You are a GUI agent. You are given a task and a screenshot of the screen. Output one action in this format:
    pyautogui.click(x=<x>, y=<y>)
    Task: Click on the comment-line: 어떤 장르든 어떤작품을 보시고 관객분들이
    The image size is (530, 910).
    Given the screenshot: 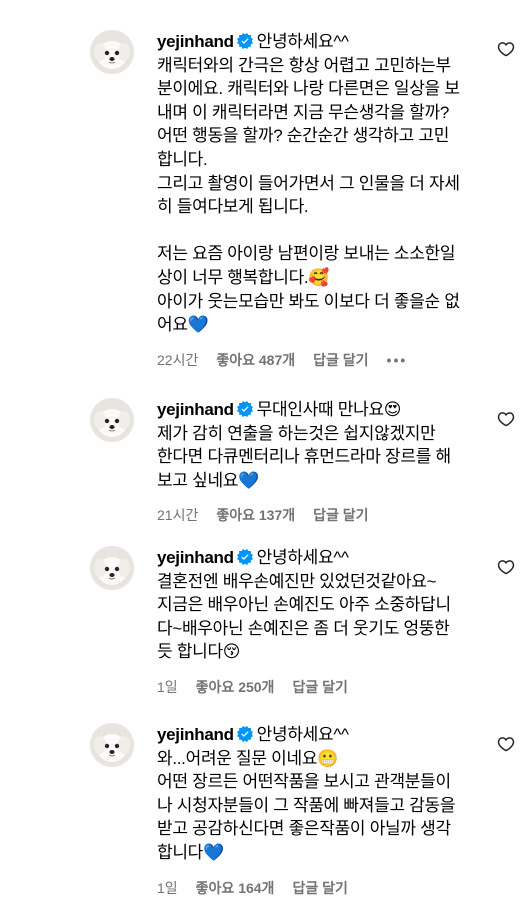 What is the action you would take?
    pyautogui.click(x=304, y=782)
    